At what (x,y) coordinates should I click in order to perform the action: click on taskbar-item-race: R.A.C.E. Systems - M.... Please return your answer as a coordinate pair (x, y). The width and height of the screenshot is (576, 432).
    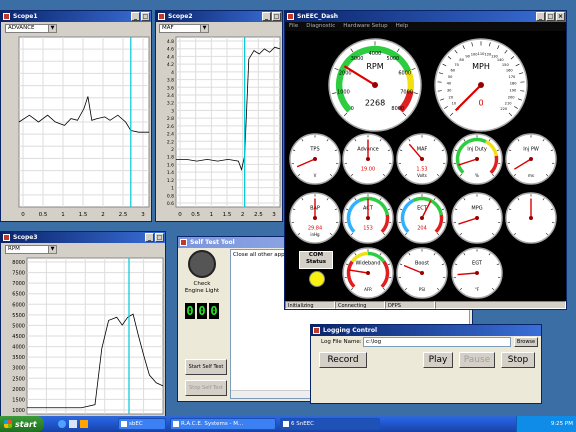
    Looking at the image, I should click on (223, 424).